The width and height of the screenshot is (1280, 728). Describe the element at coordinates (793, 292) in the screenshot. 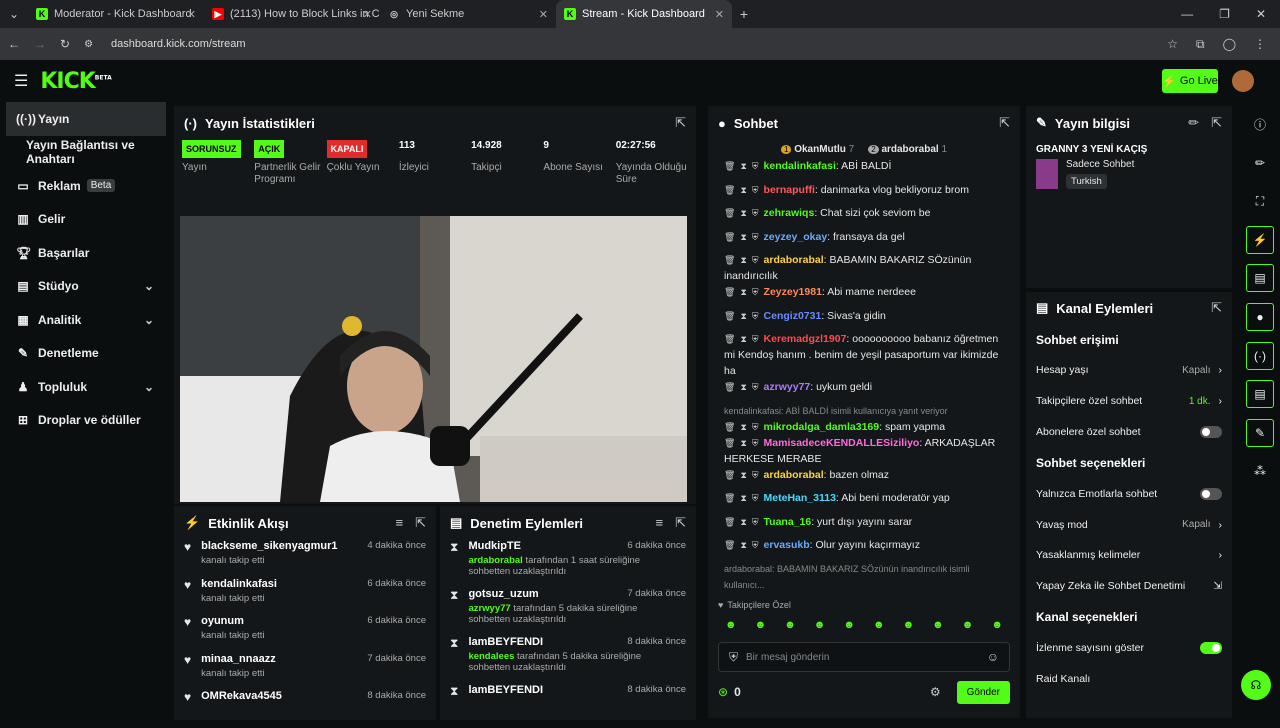

I see `chat-username: Zeyzey1981` at that location.